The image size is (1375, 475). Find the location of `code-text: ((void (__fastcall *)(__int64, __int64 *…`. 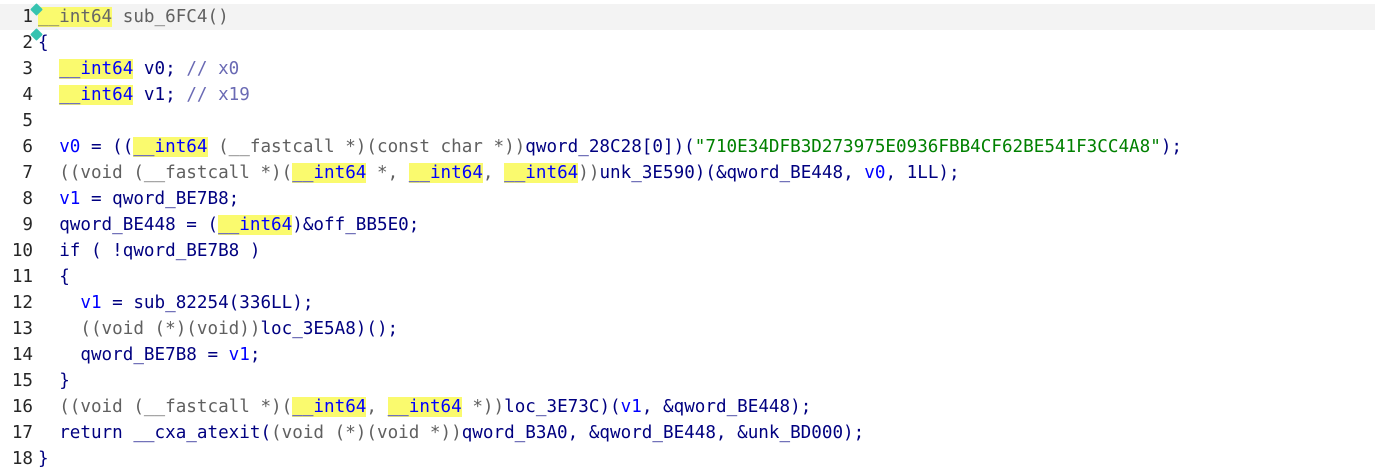

code-text: ((void (__fastcall *)(__int64, __int64 *… is located at coordinates (424, 407).